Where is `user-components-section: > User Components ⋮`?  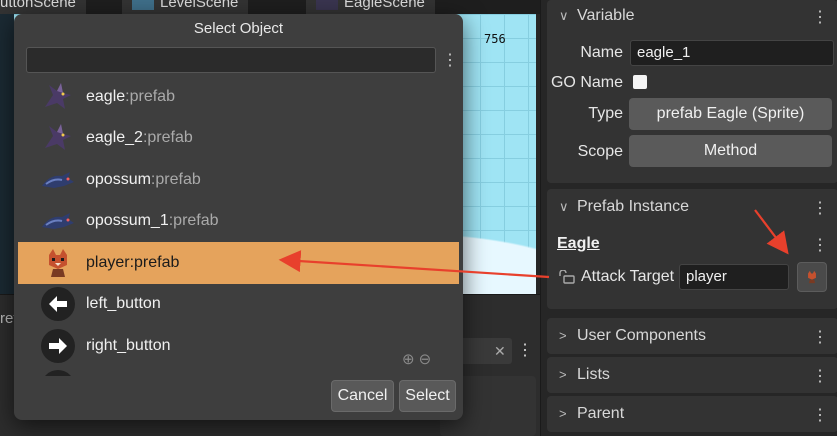
user-components-section: > User Components ⋮ is located at coordinates (692, 336).